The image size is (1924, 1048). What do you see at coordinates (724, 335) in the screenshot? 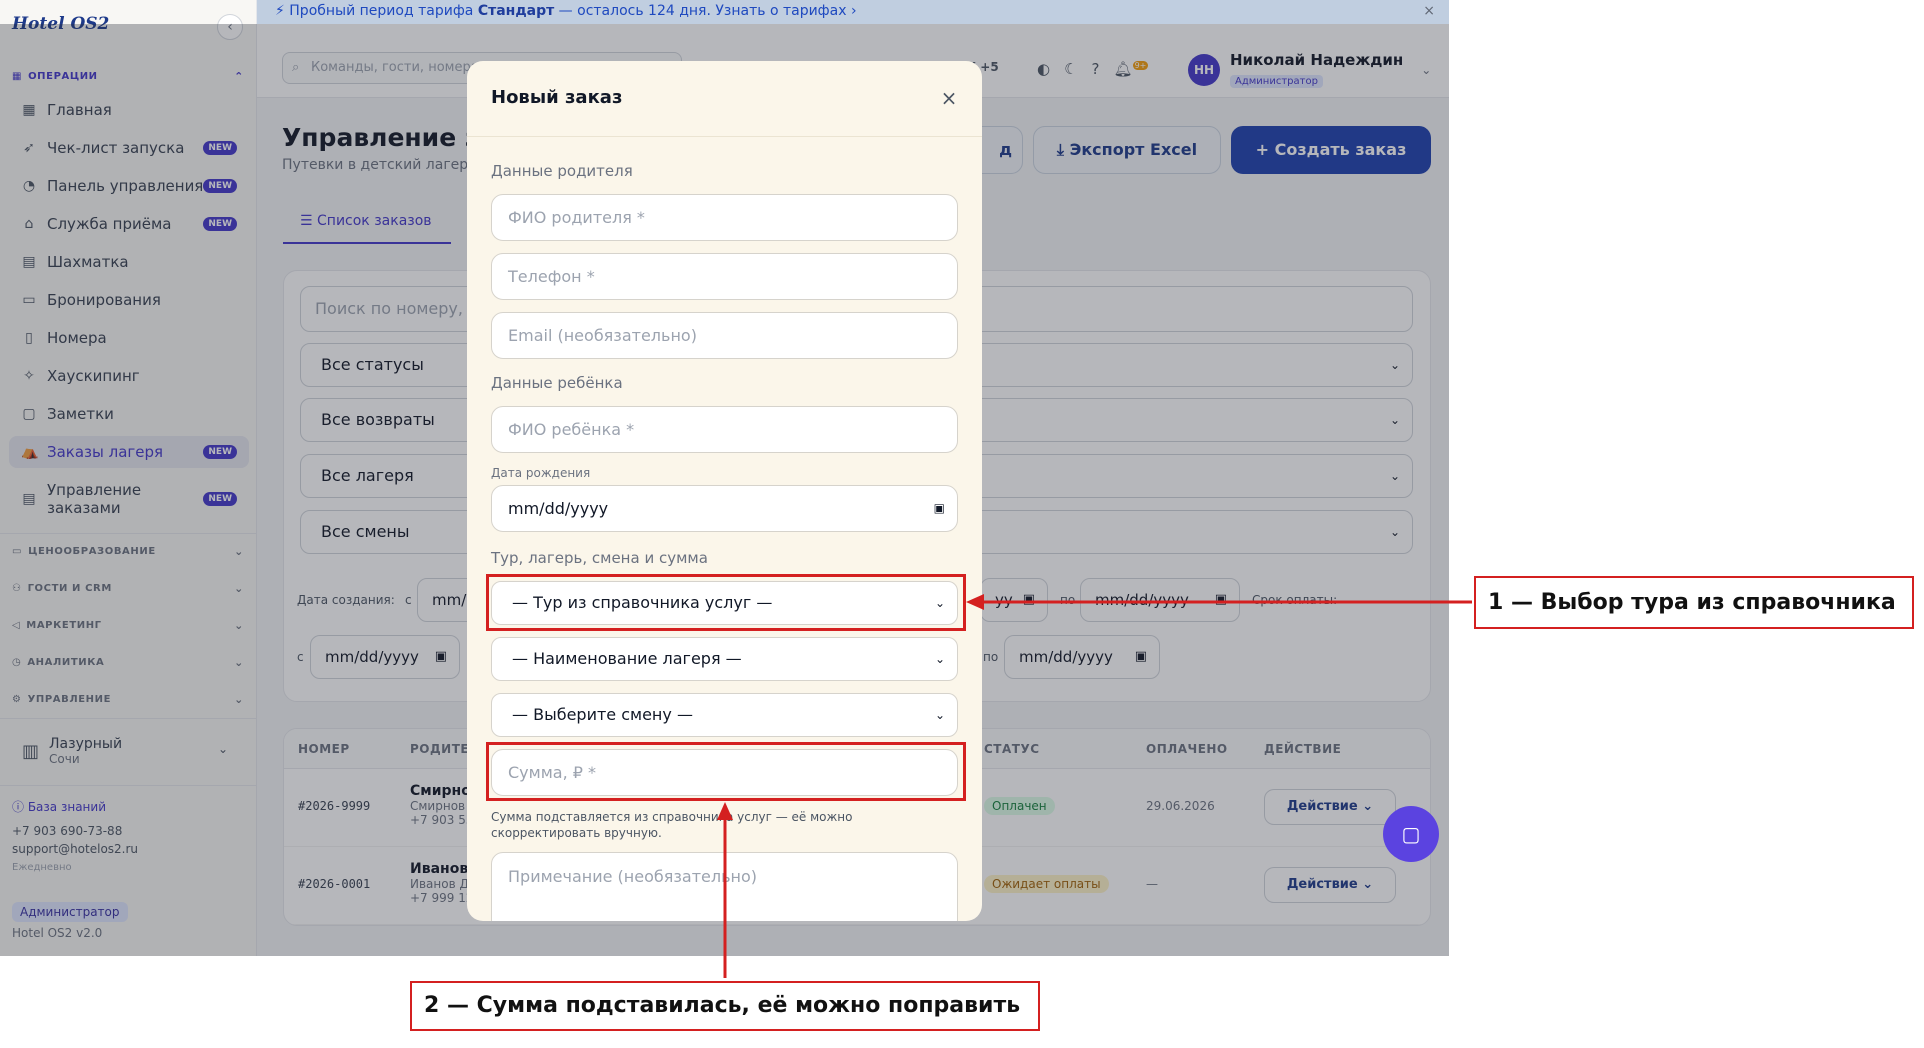
I see `email-field: Email (необязательно)` at bounding box center [724, 335].